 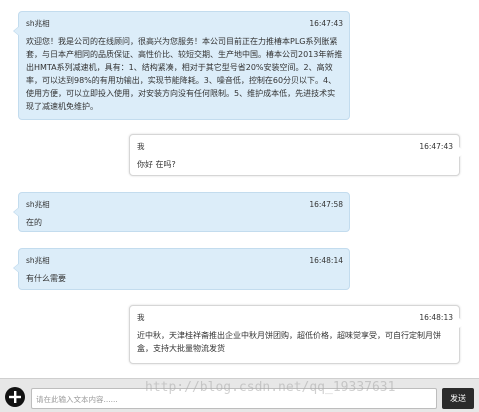 I want to click on message-input-bar: 请在此输入文本内容...... 发送, so click(x=239, y=395).